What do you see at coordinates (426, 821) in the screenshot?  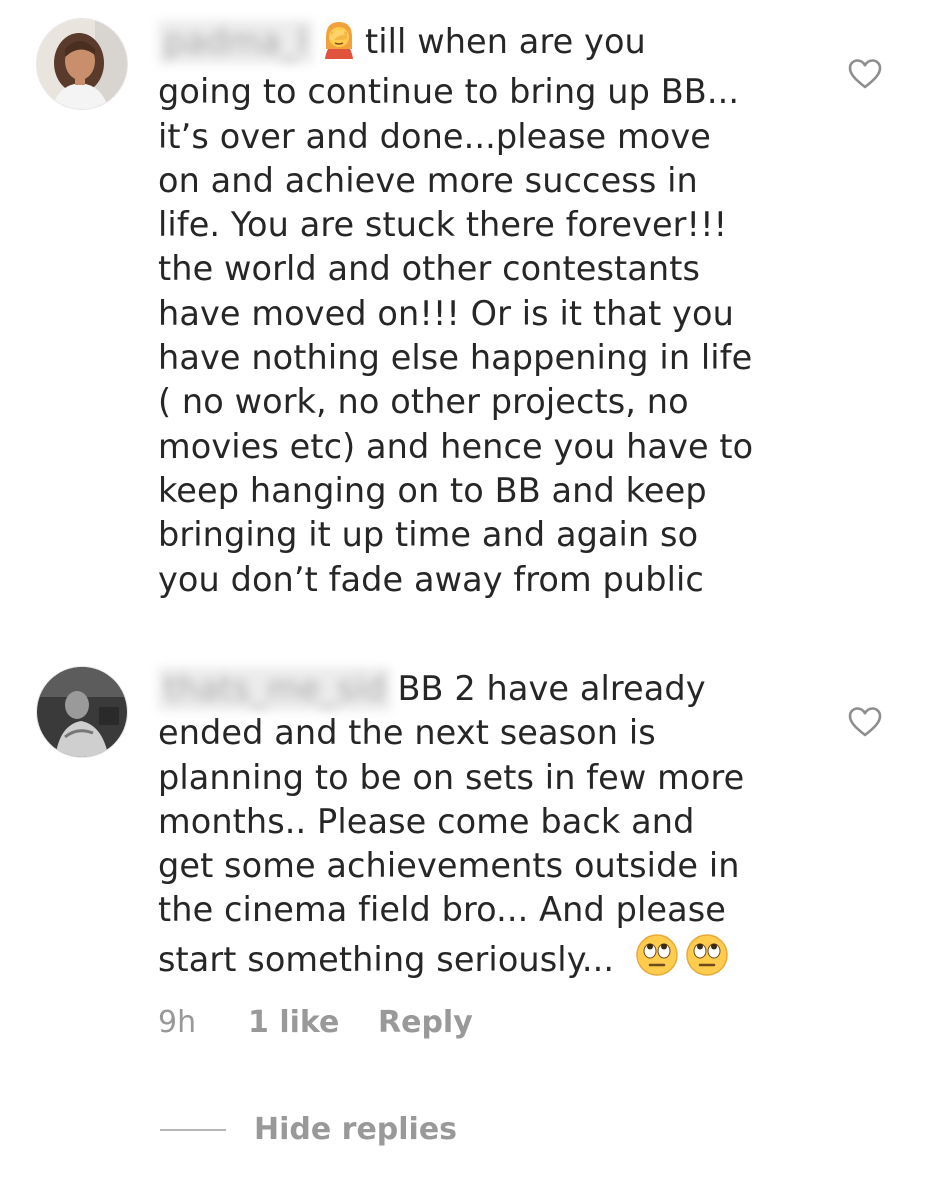 I see `comment-line: months.. Please come back and` at bounding box center [426, 821].